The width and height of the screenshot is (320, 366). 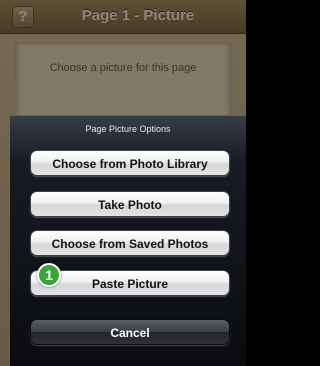 I want to click on take-photo-button: Take Photo, so click(x=130, y=204).